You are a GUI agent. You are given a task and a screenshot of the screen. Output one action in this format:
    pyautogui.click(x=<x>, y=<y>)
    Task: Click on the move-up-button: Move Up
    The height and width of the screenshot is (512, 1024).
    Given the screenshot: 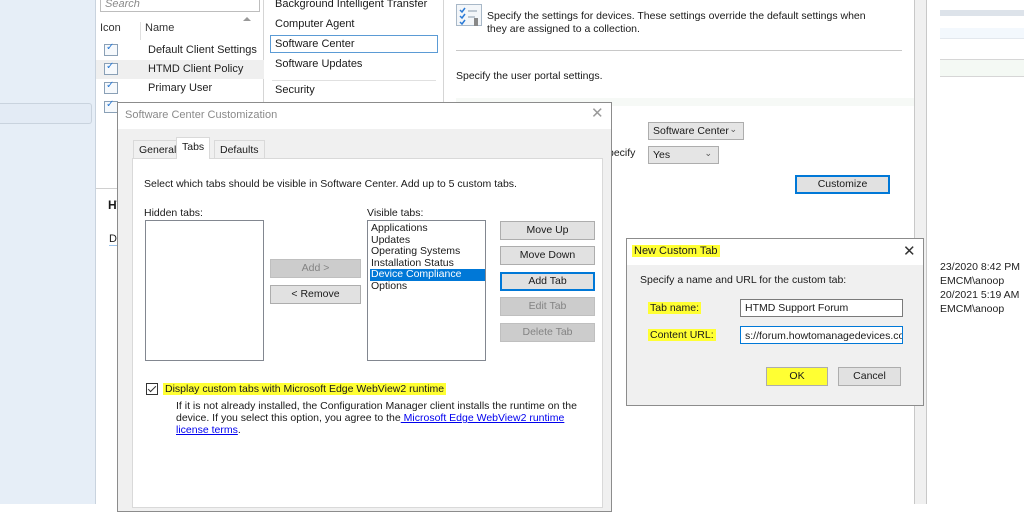 What is the action you would take?
    pyautogui.click(x=547, y=230)
    